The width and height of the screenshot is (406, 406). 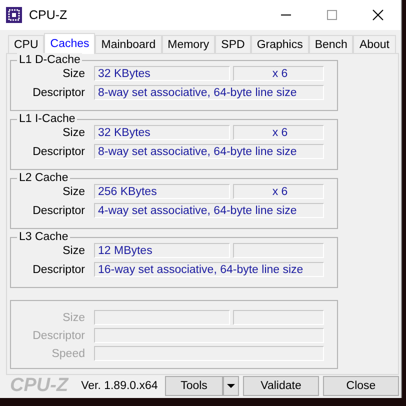 What do you see at coordinates (279, 44) in the screenshot?
I see `tab: Graphics` at bounding box center [279, 44].